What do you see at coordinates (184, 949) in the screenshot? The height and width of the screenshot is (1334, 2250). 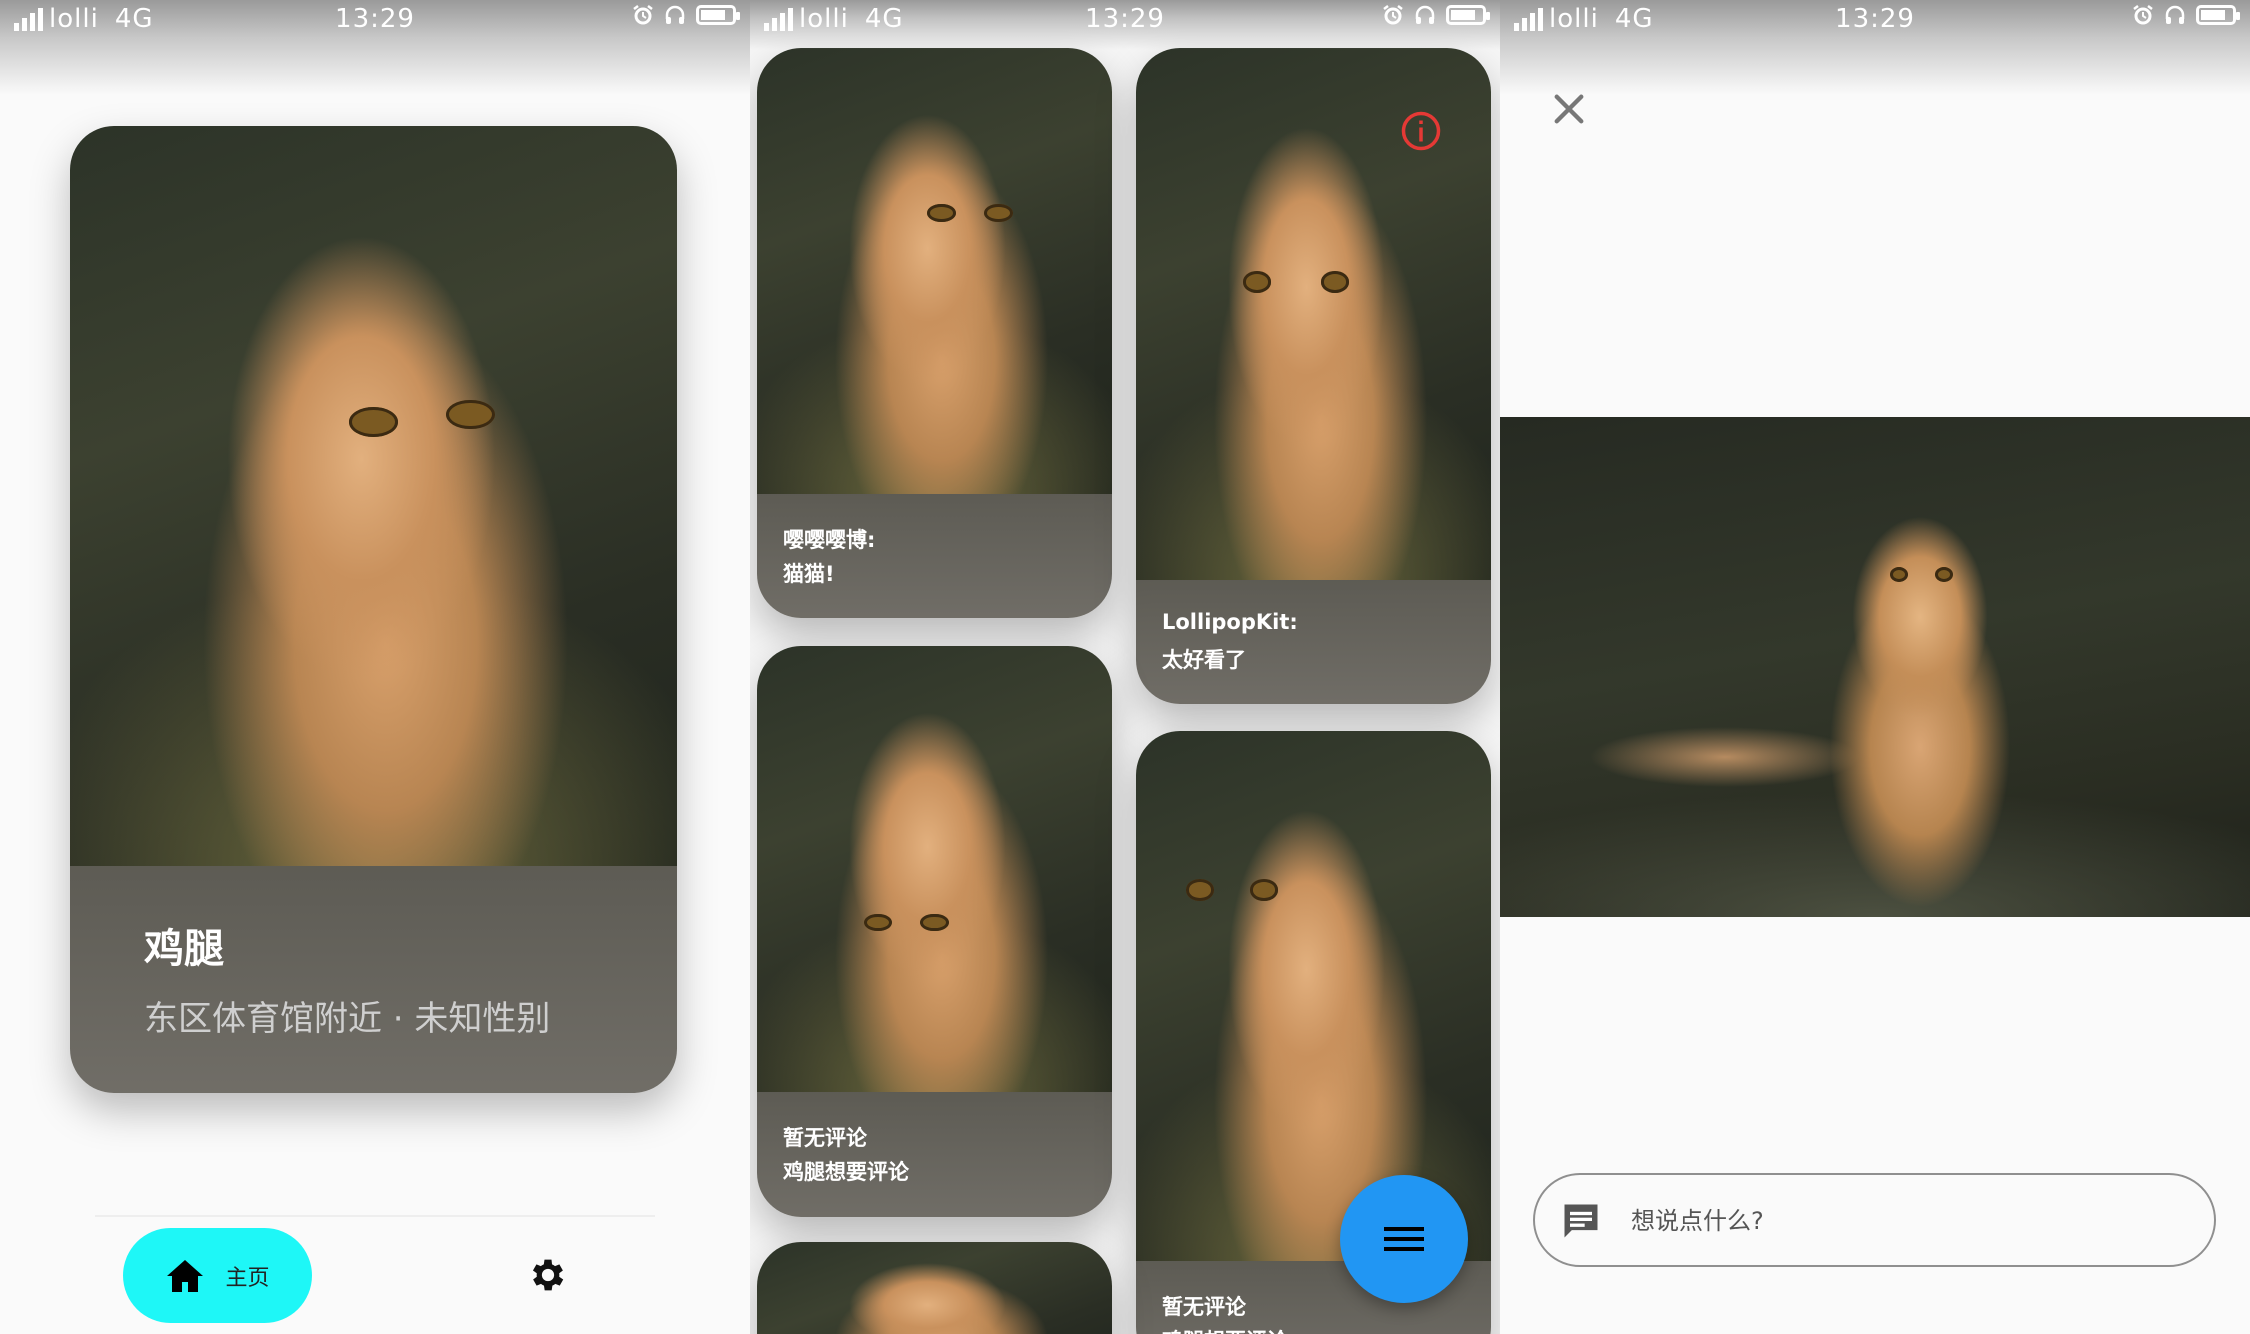 I see `cat-name: 鸡腿` at bounding box center [184, 949].